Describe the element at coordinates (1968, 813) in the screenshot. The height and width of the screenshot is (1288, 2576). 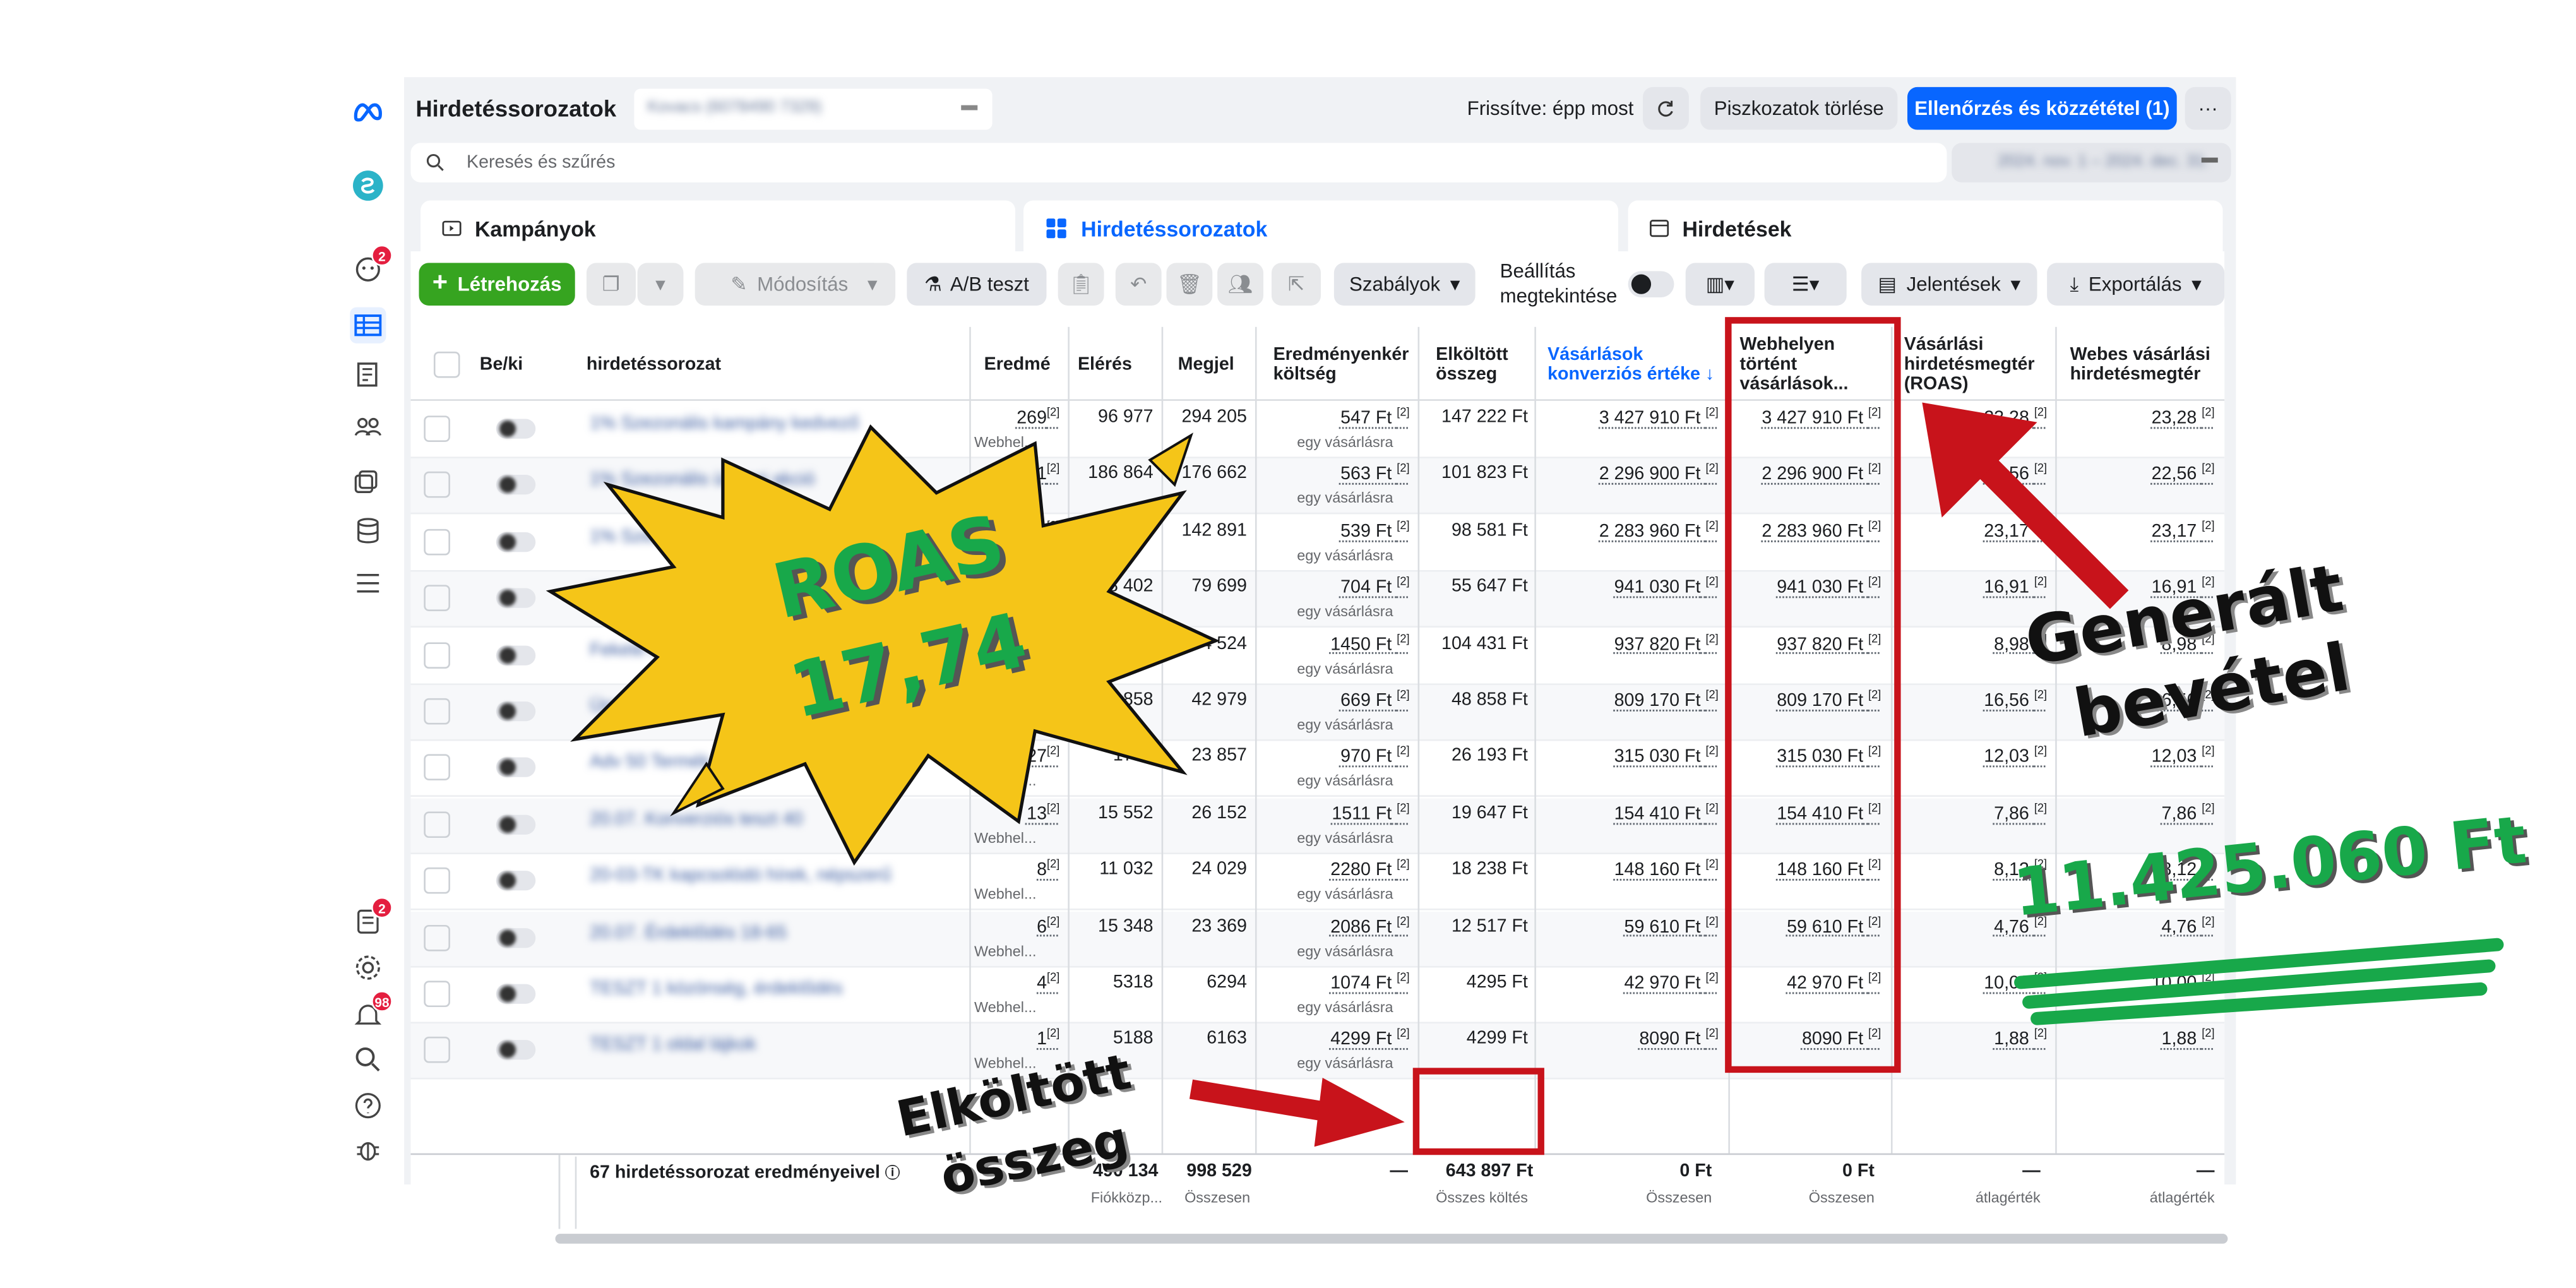
I see `roas-value: 7,86 [2]` at that location.